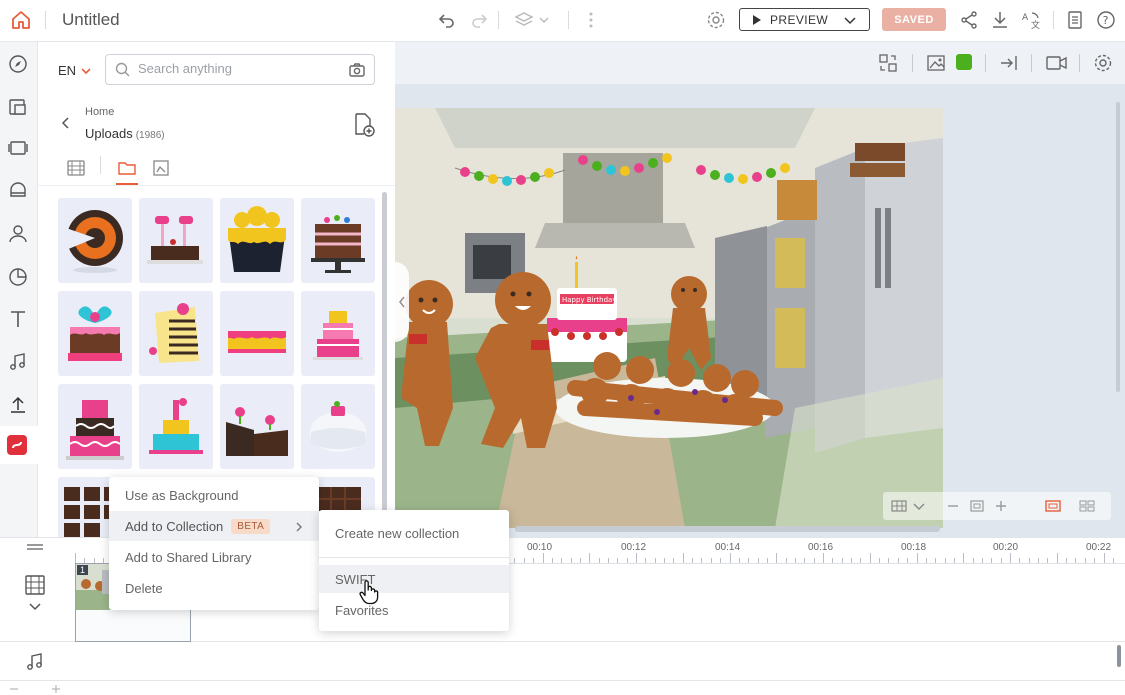 The width and height of the screenshot is (1125, 695). Describe the element at coordinates (1000, 20) in the screenshot. I see `download-icon` at that location.